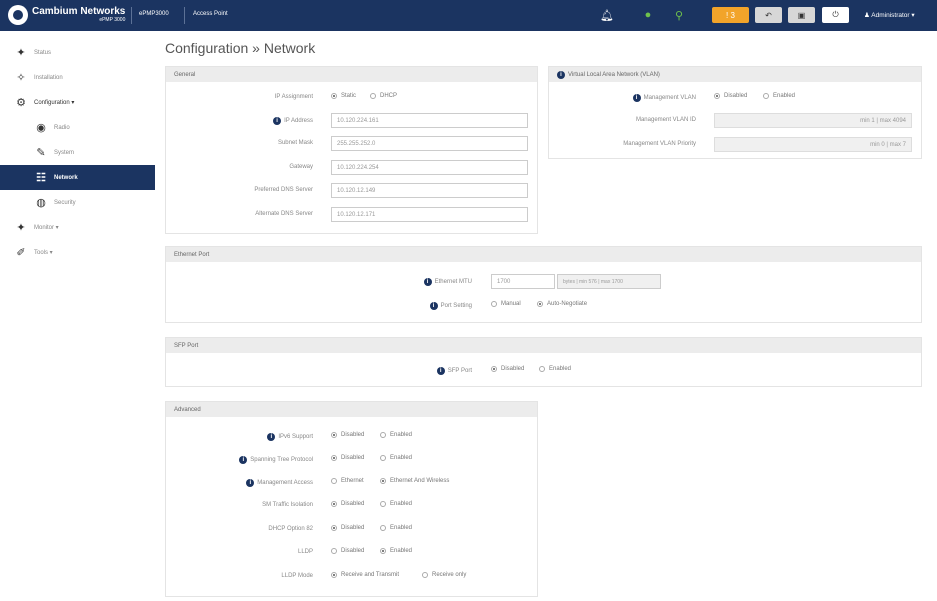 This screenshot has height=601, width=937. I want to click on notifications-icon: 🔔︎, so click(607, 15).